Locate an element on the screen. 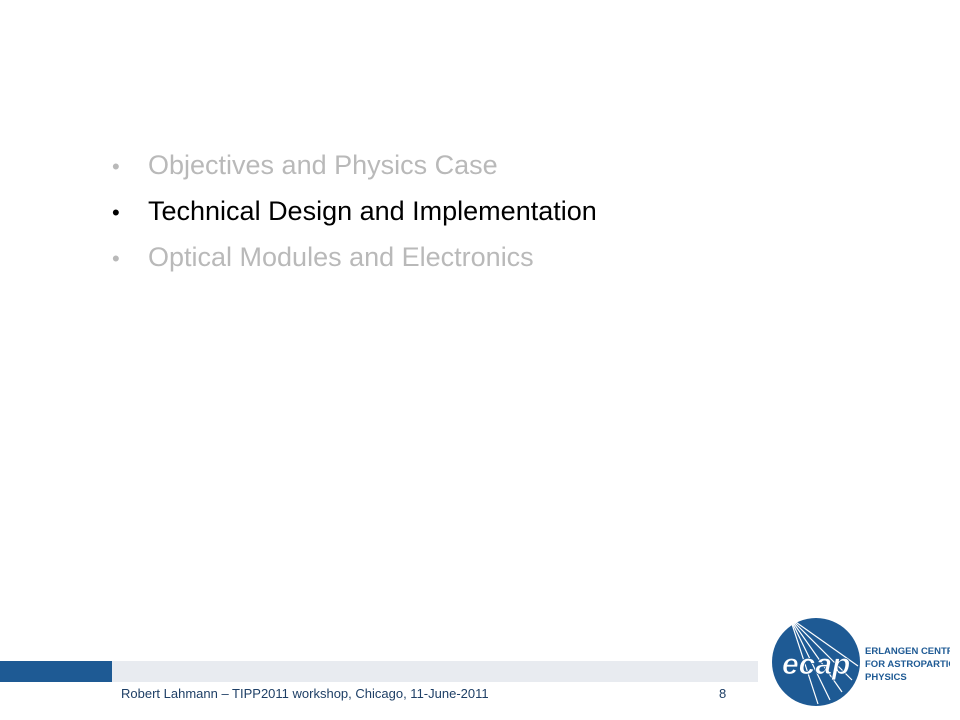  agenda-item-optical-modules: • Optical Modules and Electronics is located at coordinates (354, 260).